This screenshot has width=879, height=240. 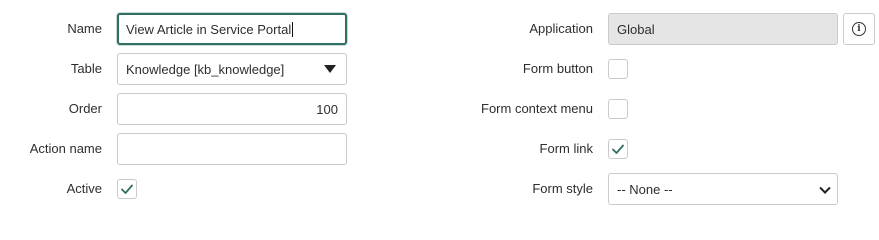 I want to click on order-input: 100, so click(x=232, y=109).